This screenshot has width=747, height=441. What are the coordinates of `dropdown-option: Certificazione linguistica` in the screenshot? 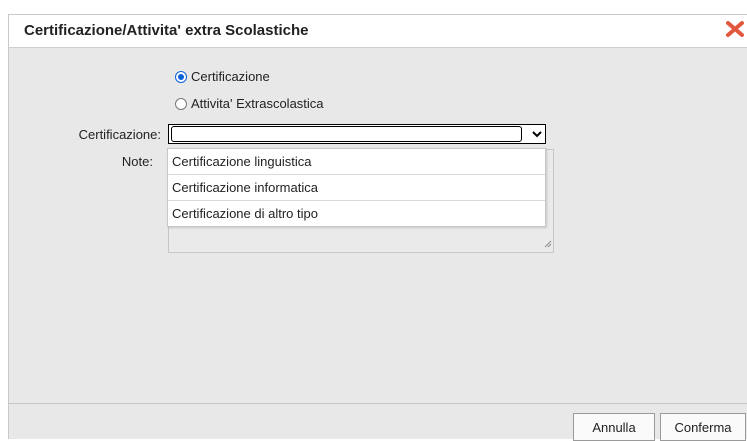 It's located at (356, 162).